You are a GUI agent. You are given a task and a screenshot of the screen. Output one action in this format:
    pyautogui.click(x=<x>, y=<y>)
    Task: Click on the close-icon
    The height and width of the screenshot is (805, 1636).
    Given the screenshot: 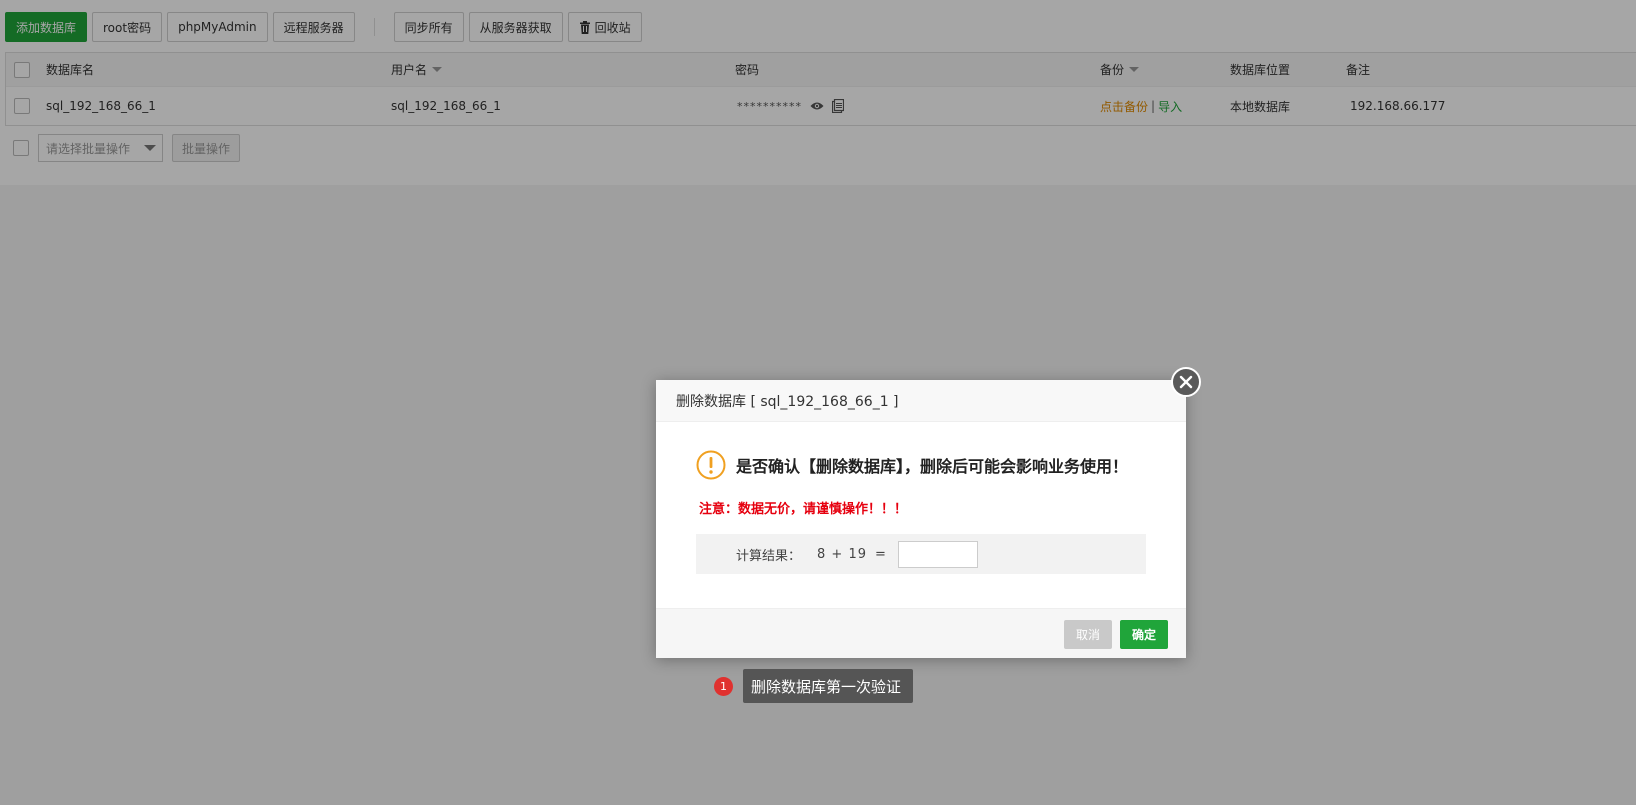 What is the action you would take?
    pyautogui.click(x=1186, y=382)
    